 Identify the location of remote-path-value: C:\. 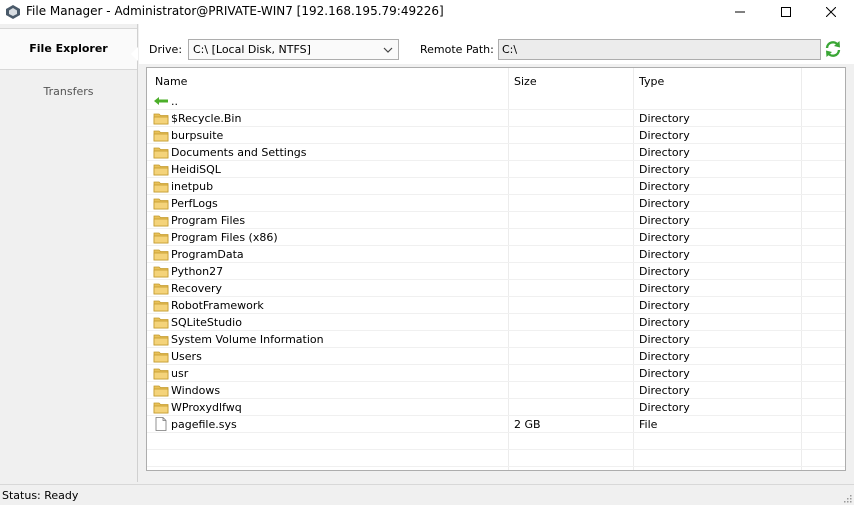
(510, 49).